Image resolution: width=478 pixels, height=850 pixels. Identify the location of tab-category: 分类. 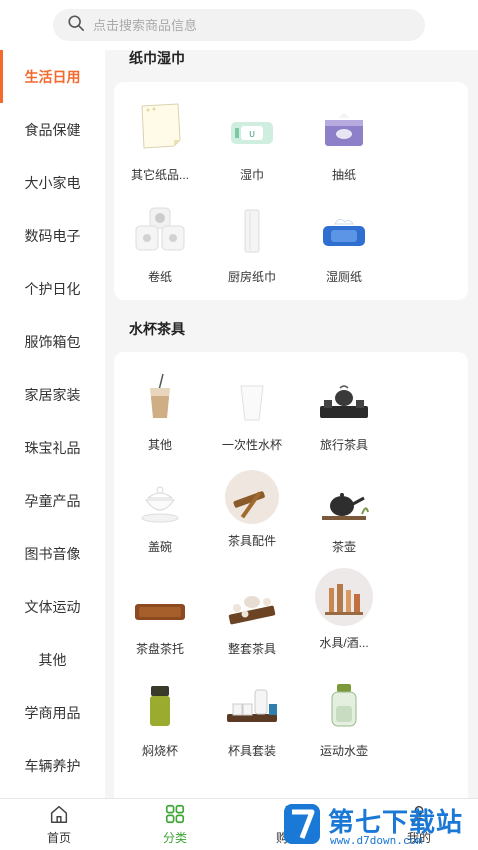
(175, 824).